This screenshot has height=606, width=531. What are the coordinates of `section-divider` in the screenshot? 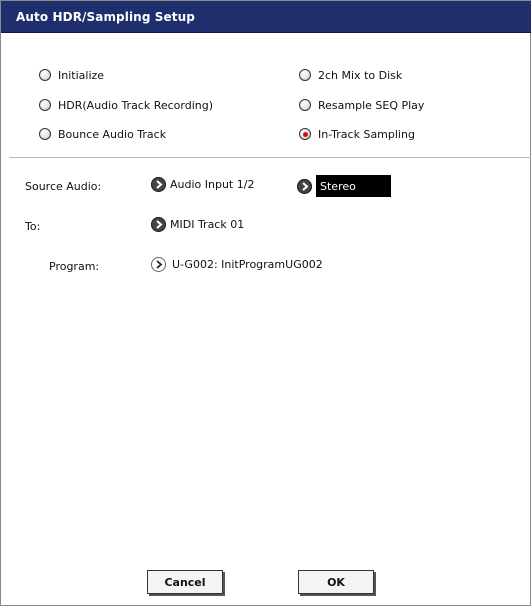 It's located at (270, 157).